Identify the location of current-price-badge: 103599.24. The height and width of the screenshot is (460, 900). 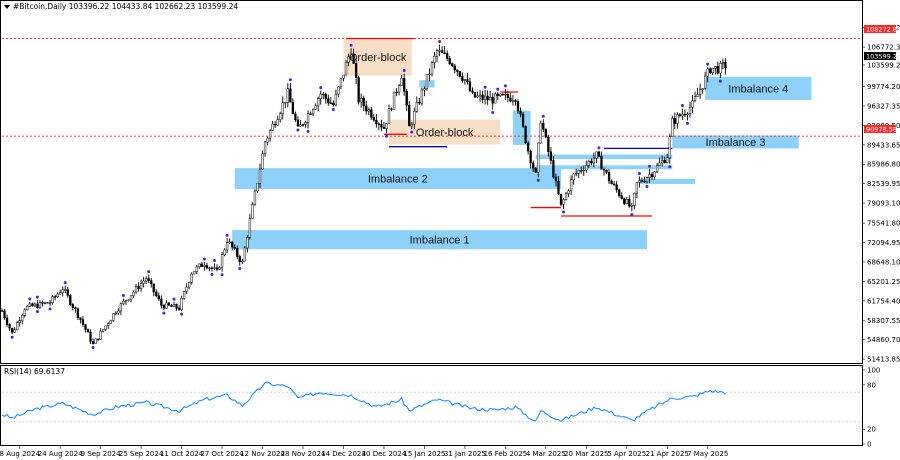
(883, 57).